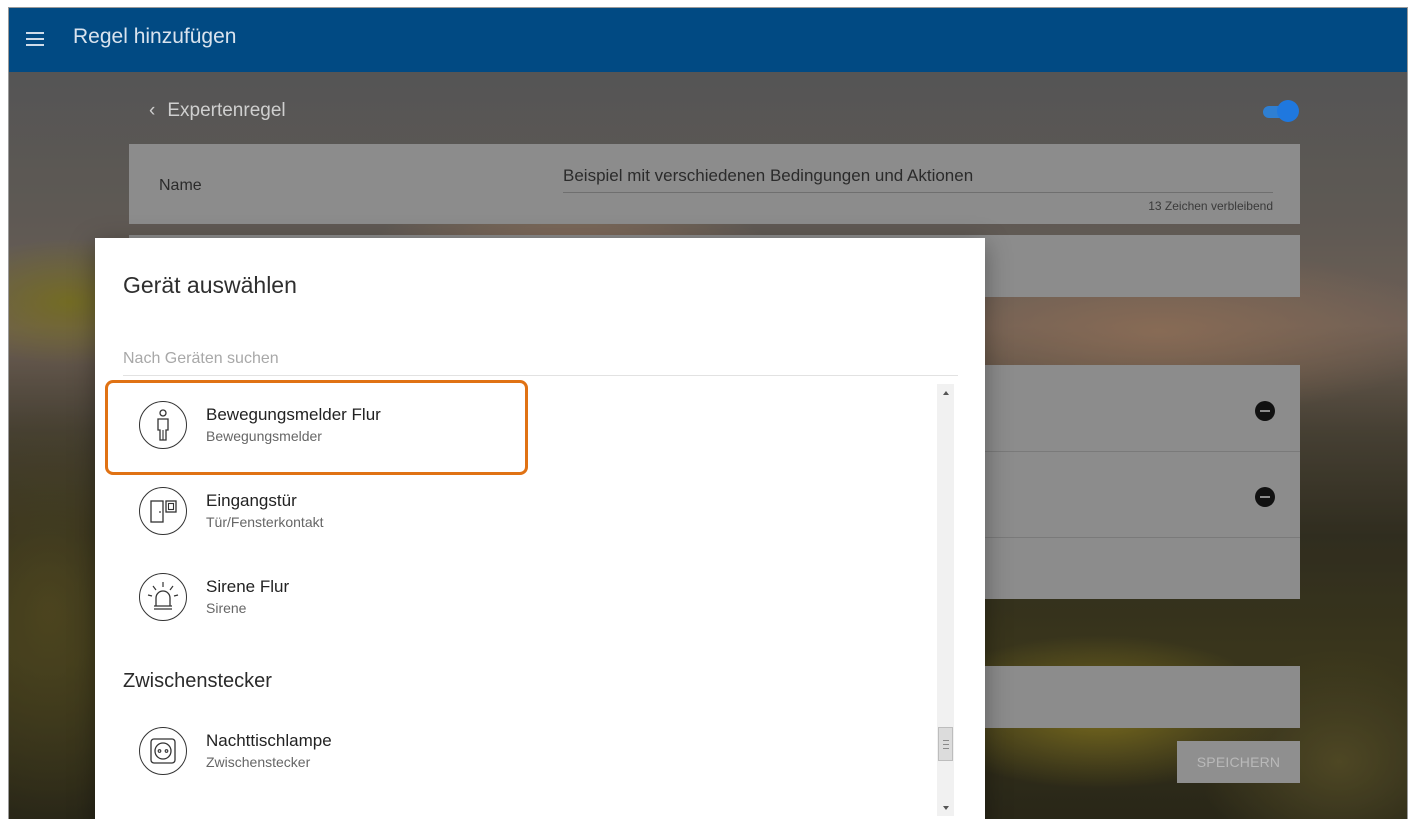 This screenshot has width=1416, height=819. What do you see at coordinates (265, 522) in the screenshot?
I see `device-type: Tür/Fensterkontakt` at bounding box center [265, 522].